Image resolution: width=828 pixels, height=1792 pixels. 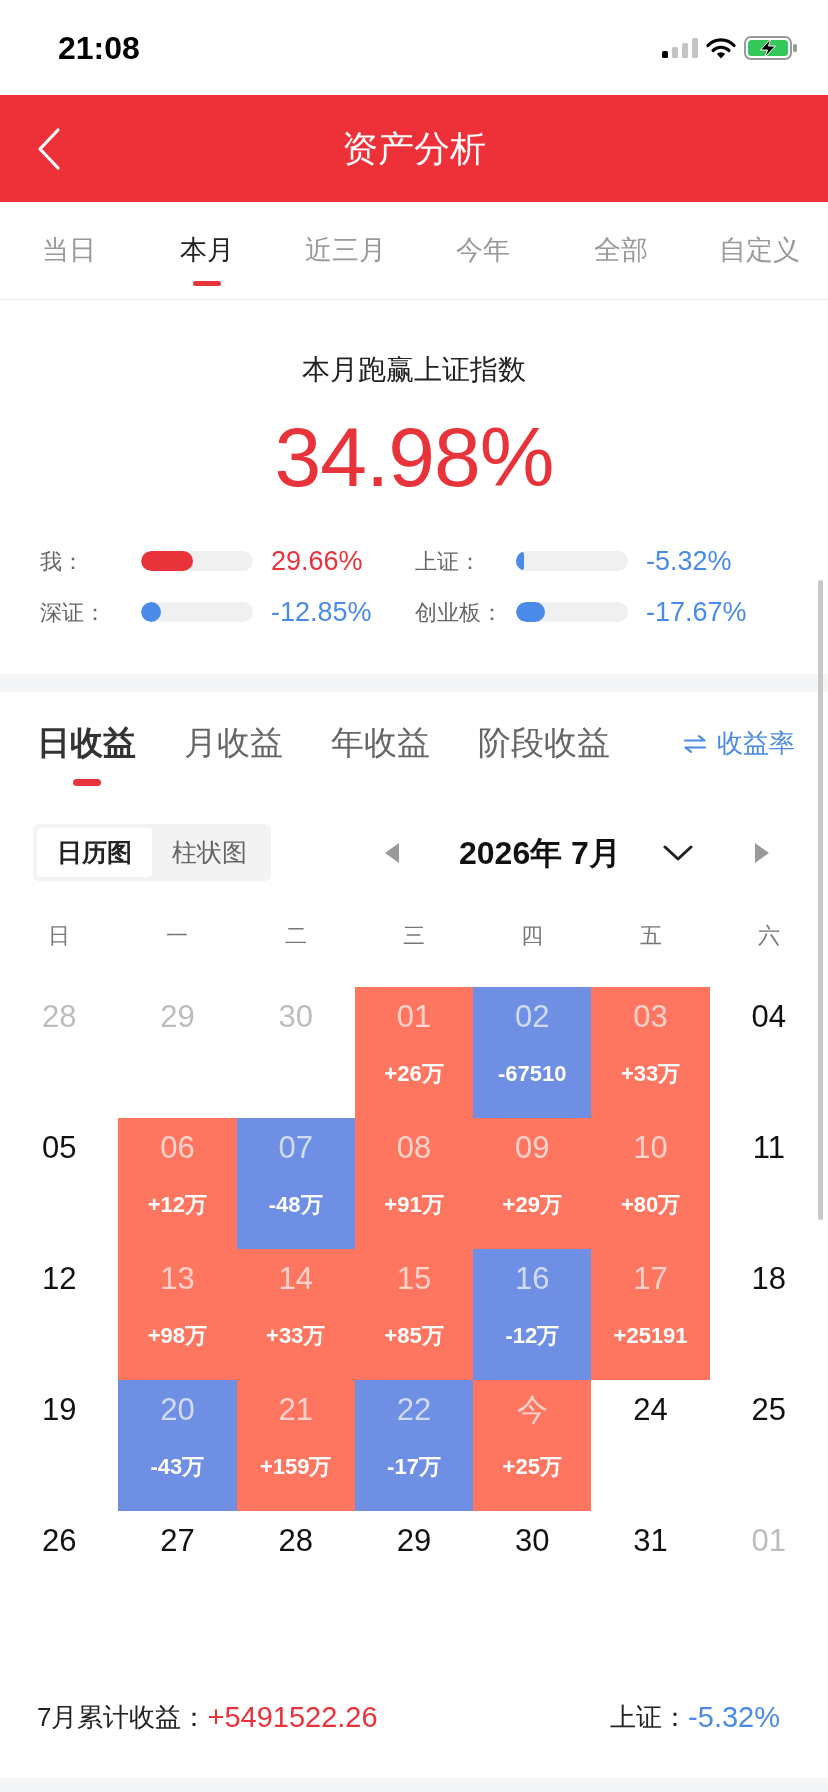 I want to click on calendar-day-cell: 08 +91万, so click(x=414, y=1183).